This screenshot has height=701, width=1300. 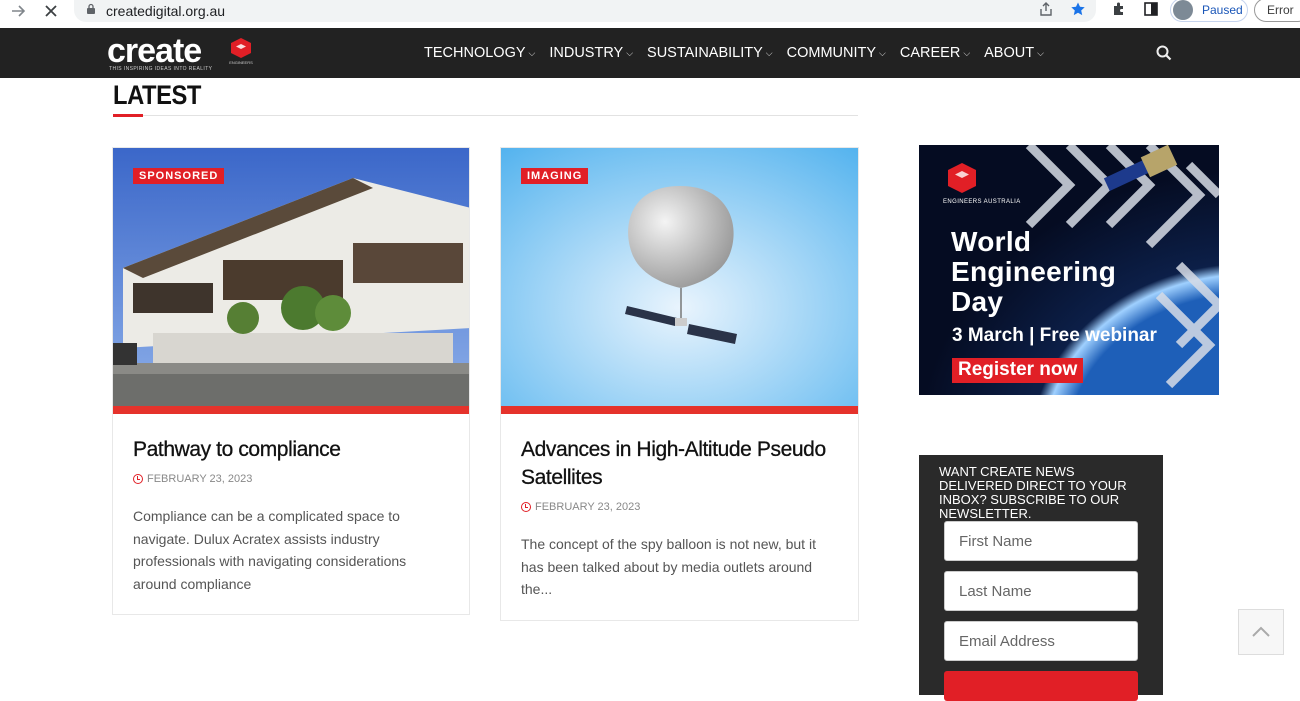 I want to click on section-accent, so click(x=128, y=115).